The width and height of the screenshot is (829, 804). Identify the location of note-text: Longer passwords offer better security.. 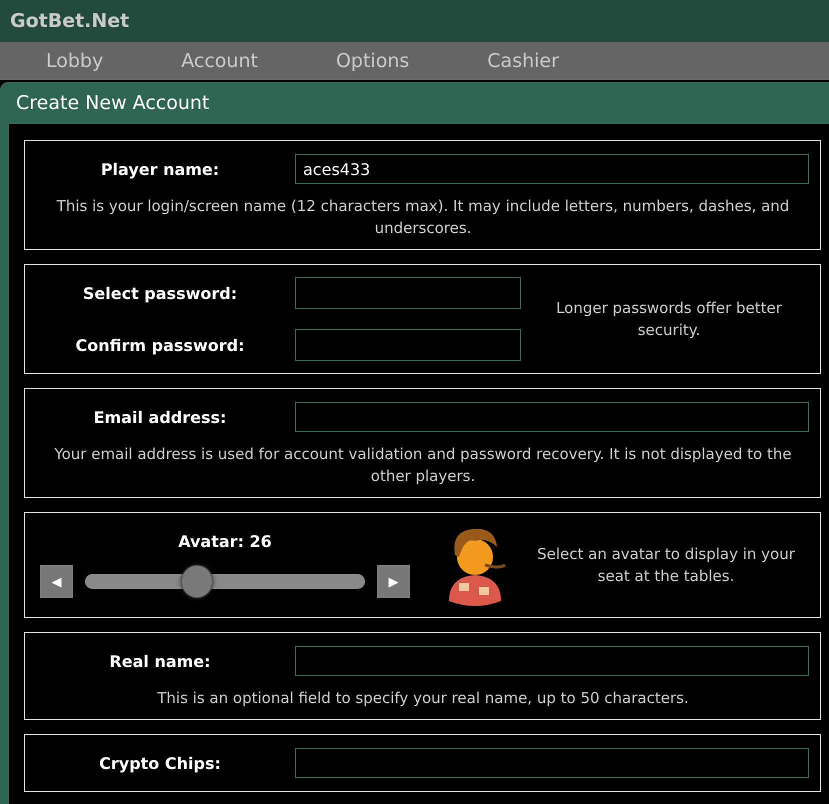
(669, 319).